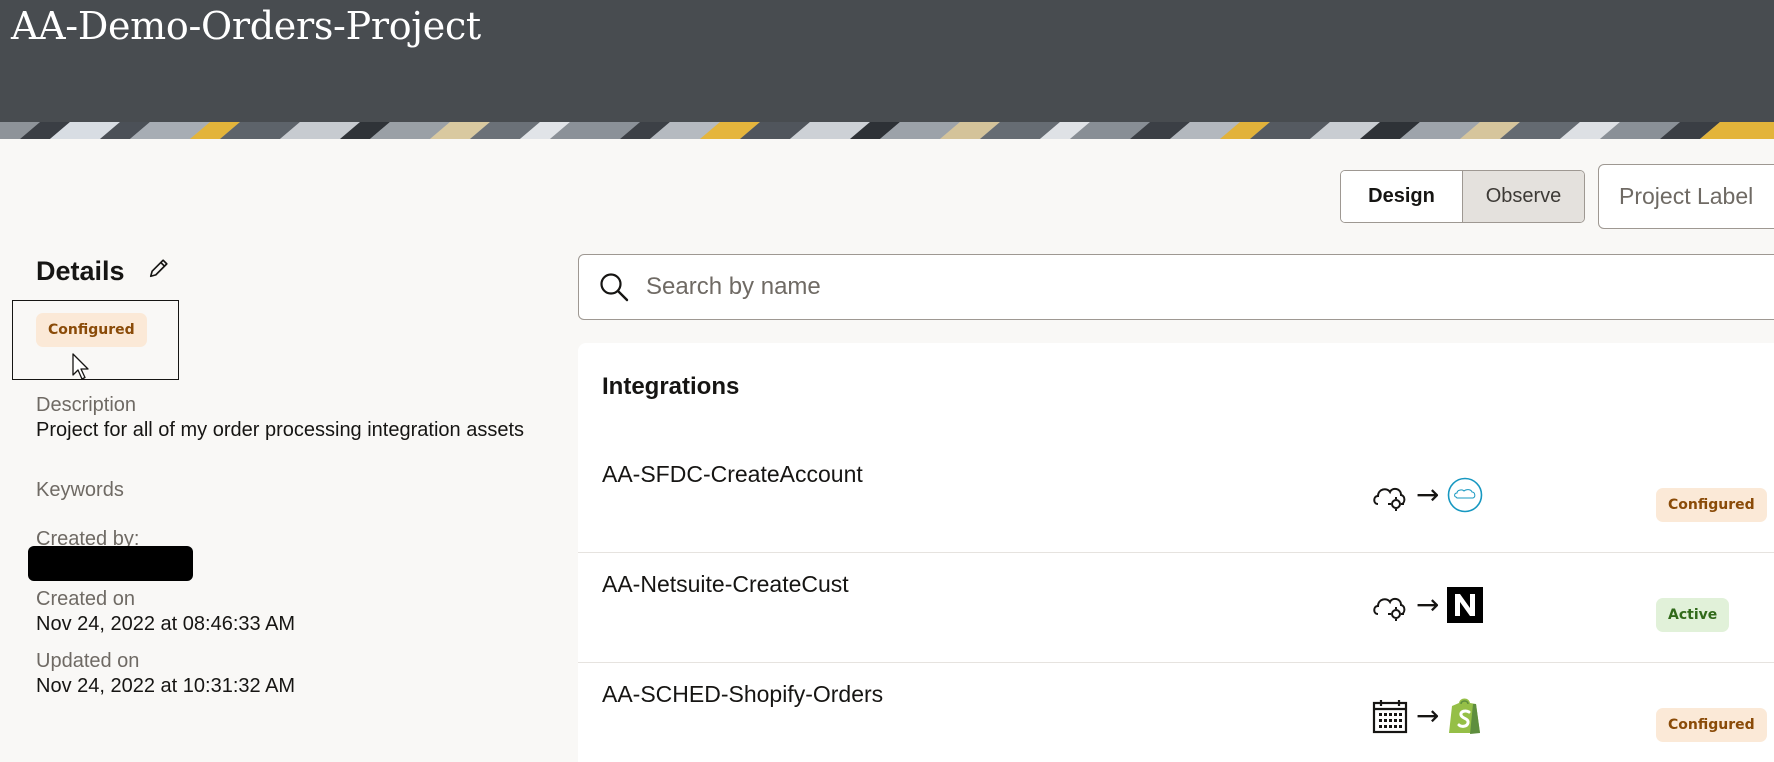  I want to click on calendar-icon, so click(1390, 717).